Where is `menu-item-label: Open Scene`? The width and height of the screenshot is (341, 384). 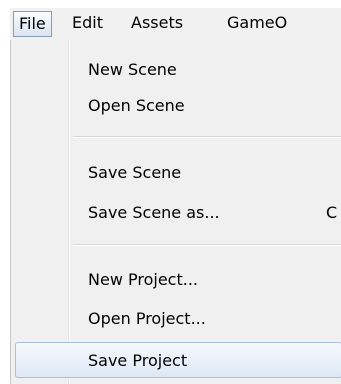 menu-item-label: Open Scene is located at coordinates (136, 105).